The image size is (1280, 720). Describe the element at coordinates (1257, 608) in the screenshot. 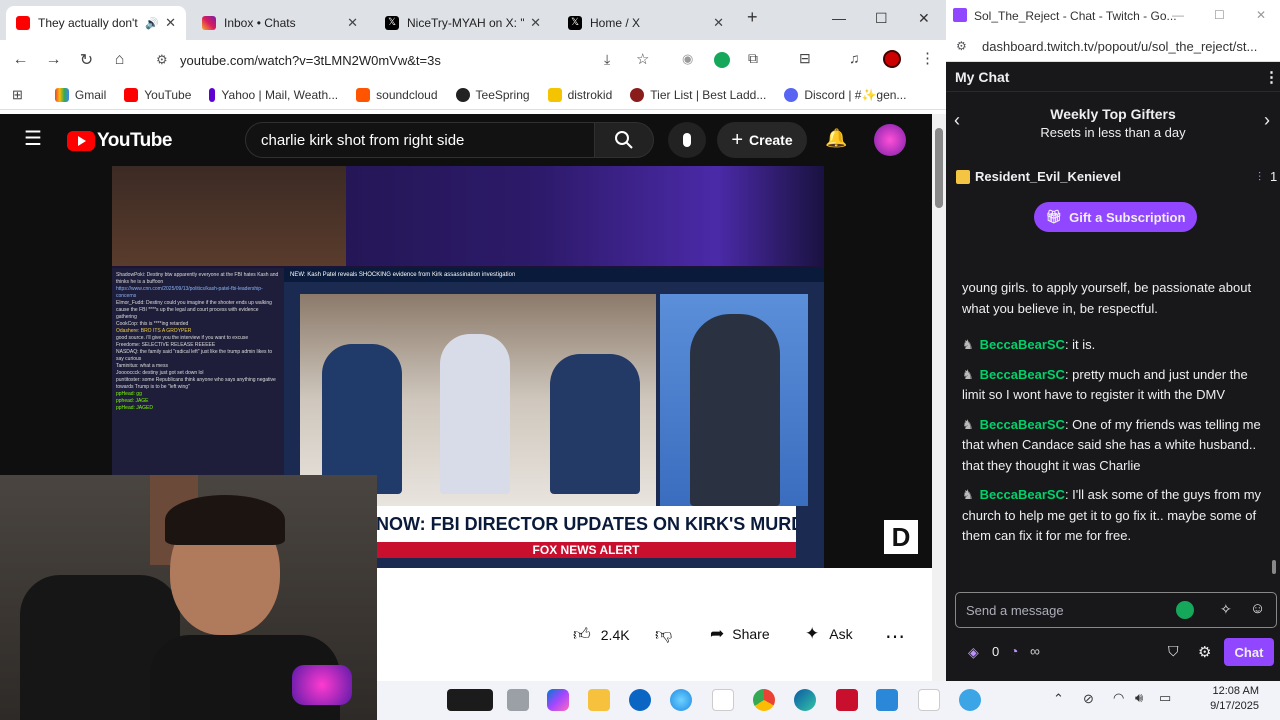

I see `emote-picker-icon: ☺` at that location.